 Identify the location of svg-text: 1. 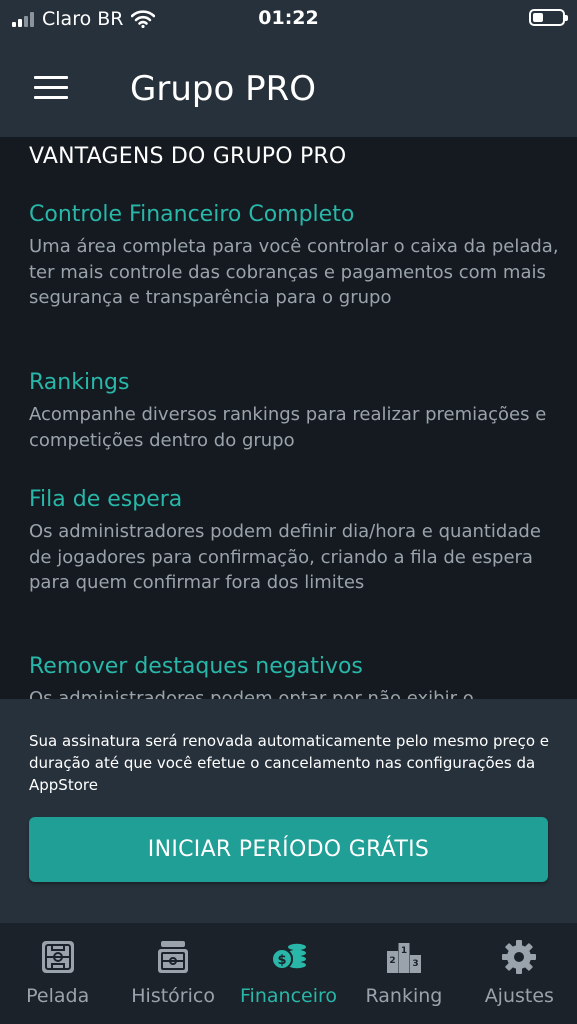
(404, 951).